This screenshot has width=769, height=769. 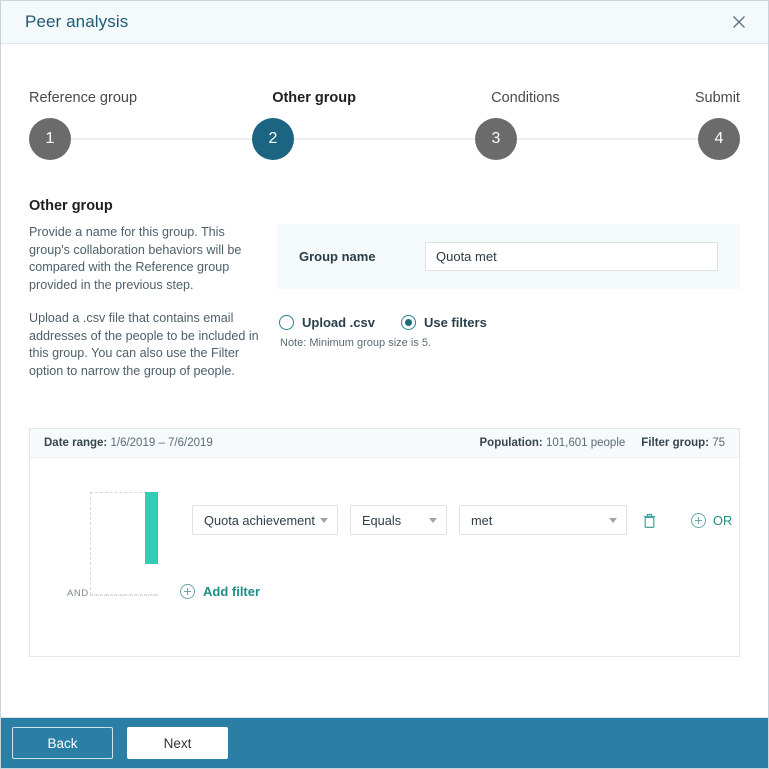 What do you see at coordinates (718, 443) in the screenshot?
I see `filter-group-value: 75` at bounding box center [718, 443].